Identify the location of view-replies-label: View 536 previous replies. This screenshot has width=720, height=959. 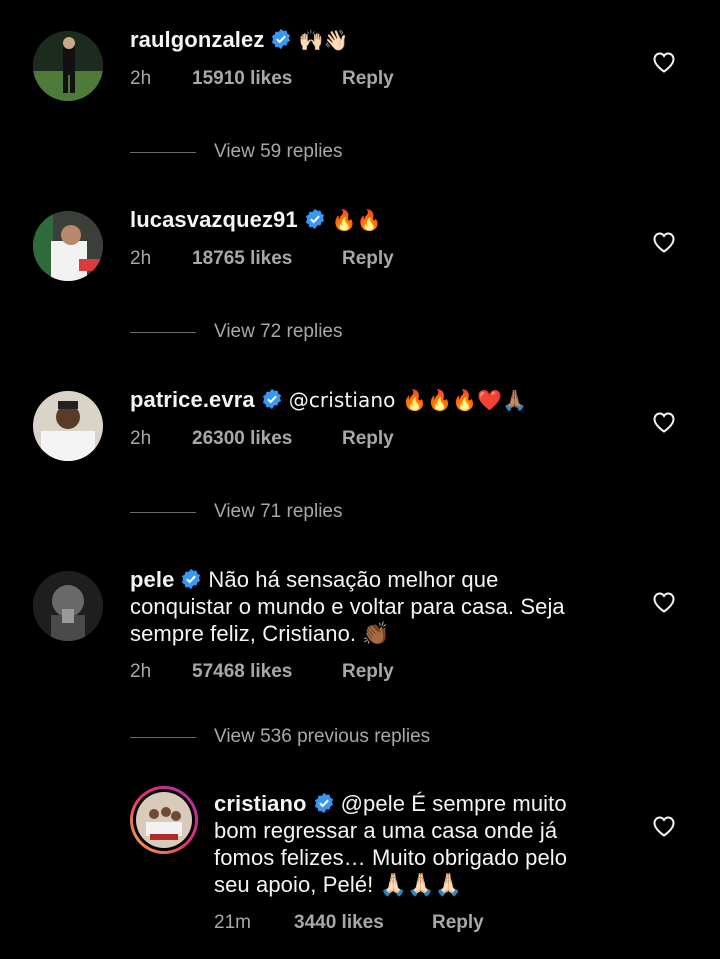
(322, 737).